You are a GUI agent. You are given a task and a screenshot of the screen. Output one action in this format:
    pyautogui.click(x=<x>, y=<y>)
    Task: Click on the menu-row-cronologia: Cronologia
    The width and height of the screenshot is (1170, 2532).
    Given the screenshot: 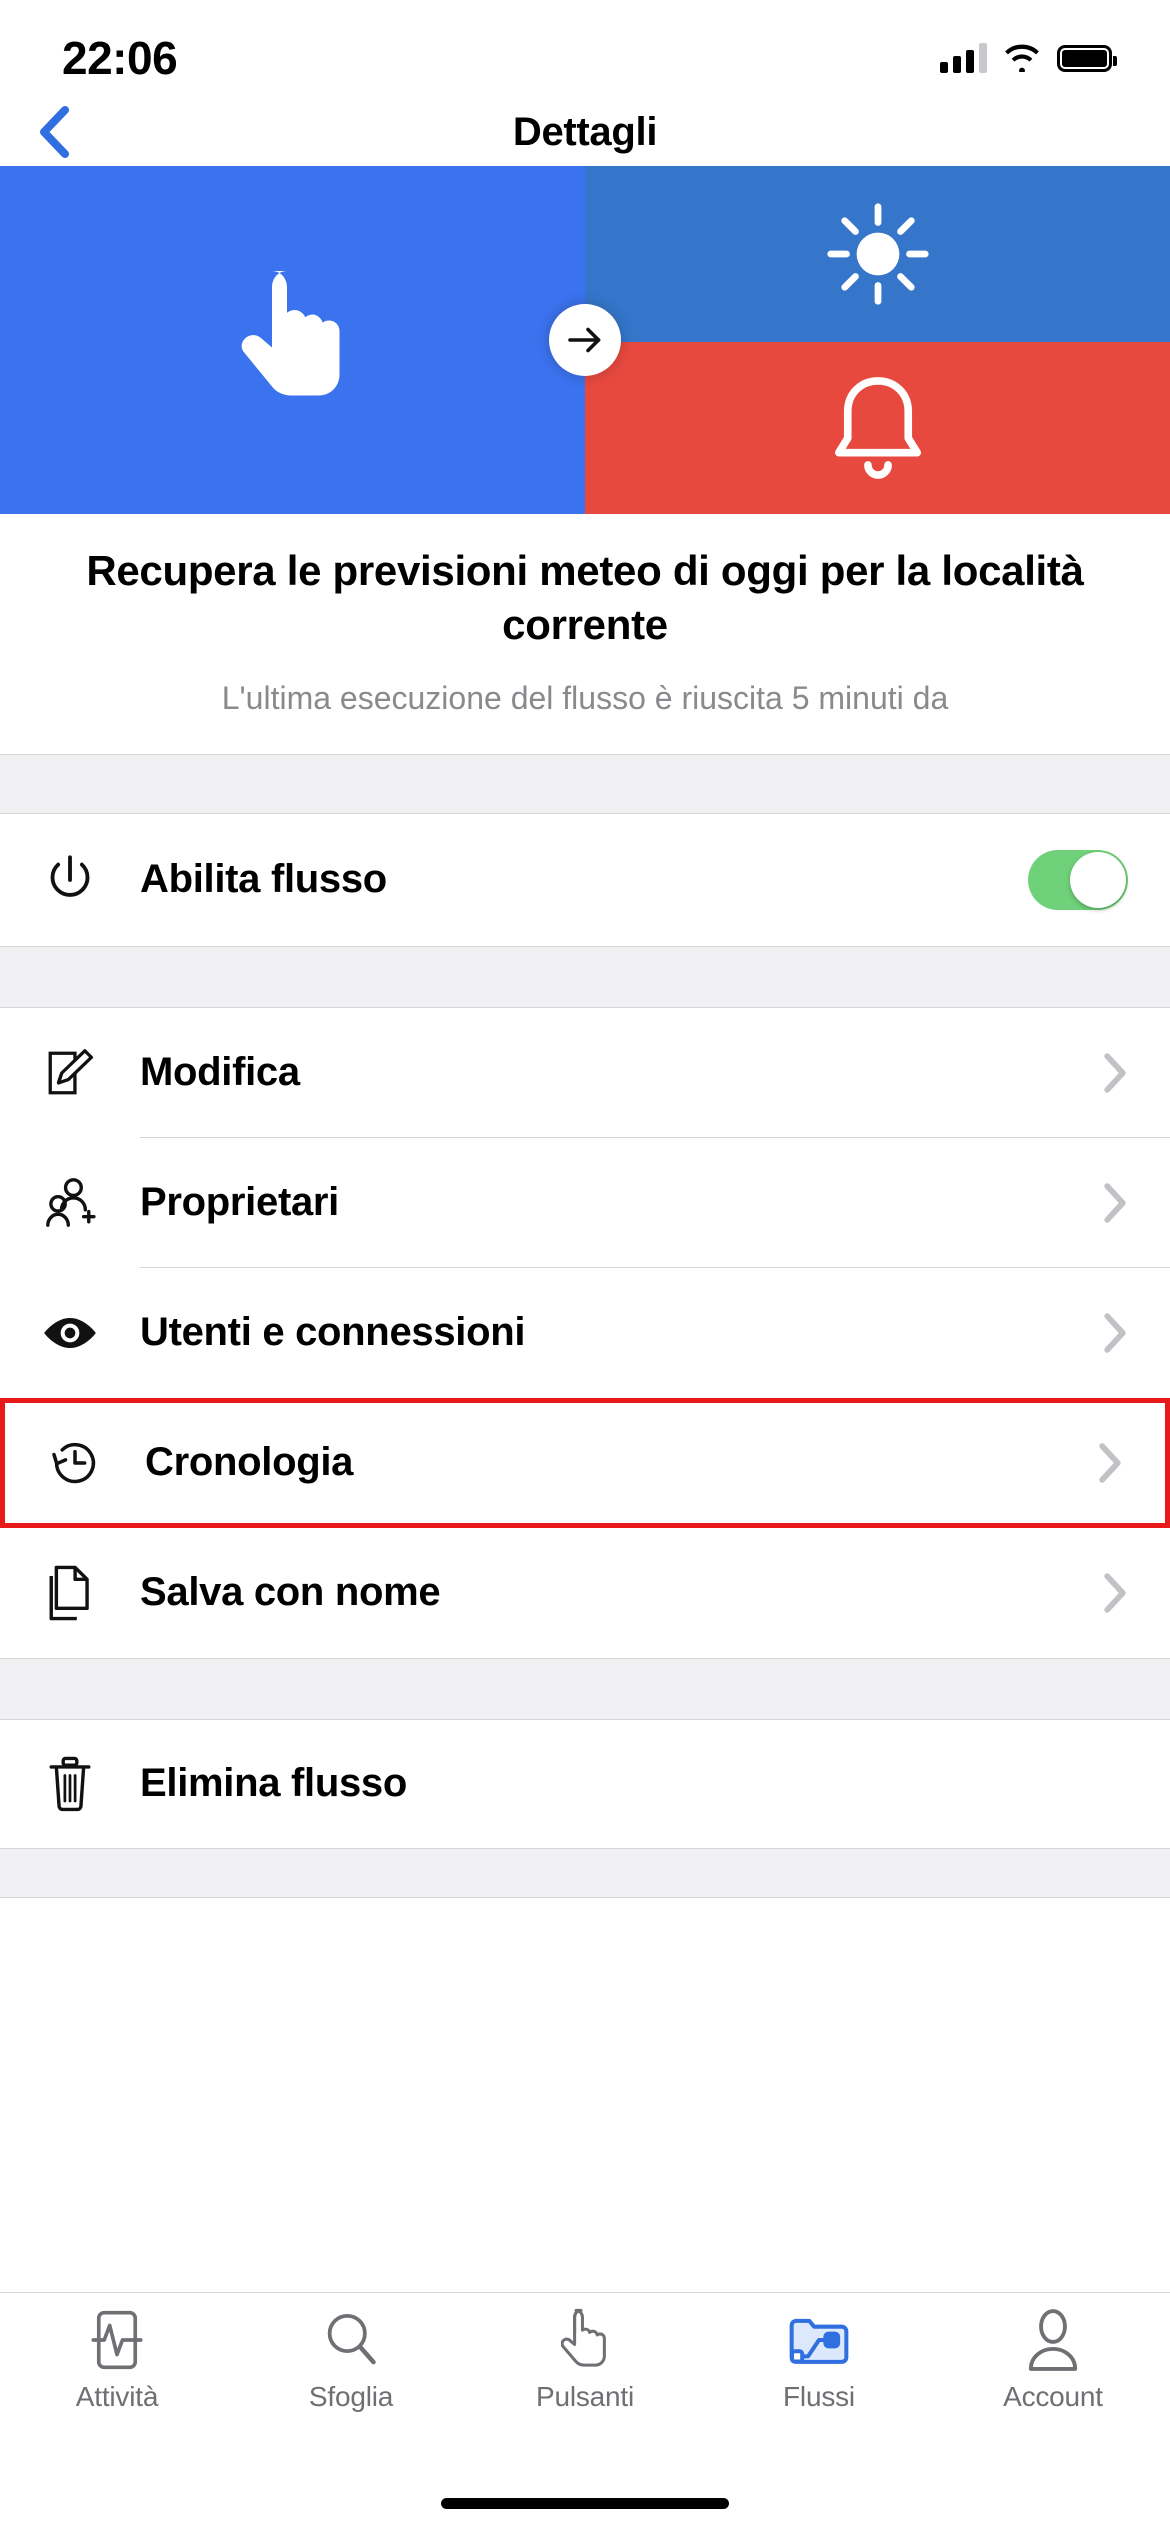 What is the action you would take?
    pyautogui.click(x=585, y=1462)
    